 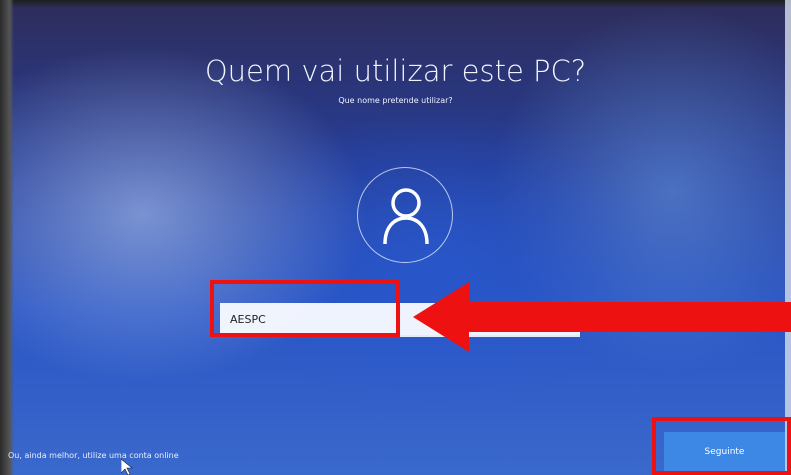 I want to click on red-arrow-icon, so click(x=602, y=317).